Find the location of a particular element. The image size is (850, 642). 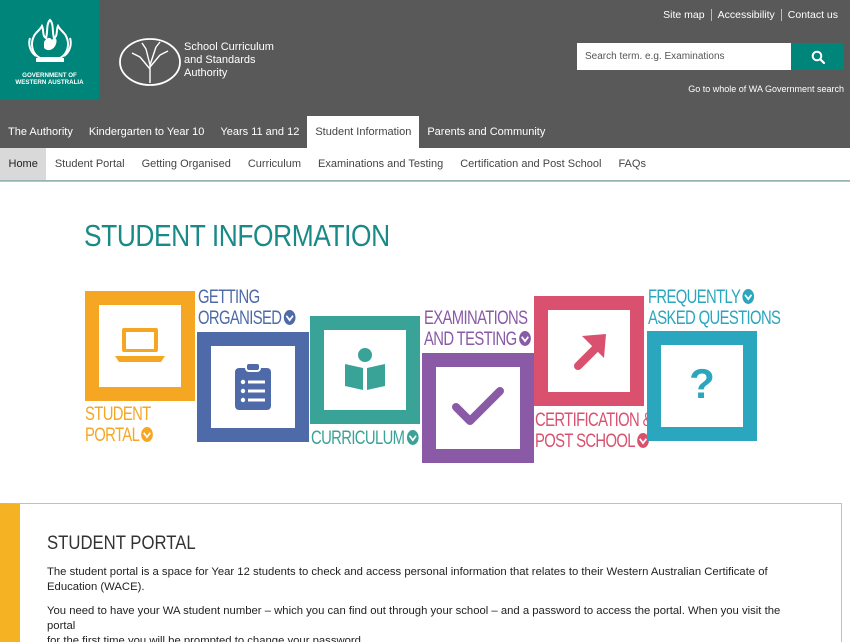

government-of-wa-logo: GOVERNMENT OF WESTERN AUSTRALIA is located at coordinates (49, 50).